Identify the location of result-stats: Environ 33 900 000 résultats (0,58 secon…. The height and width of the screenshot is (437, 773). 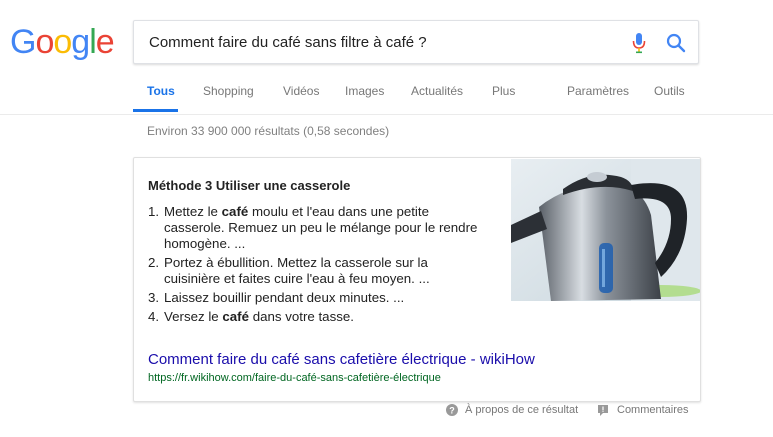
(268, 131).